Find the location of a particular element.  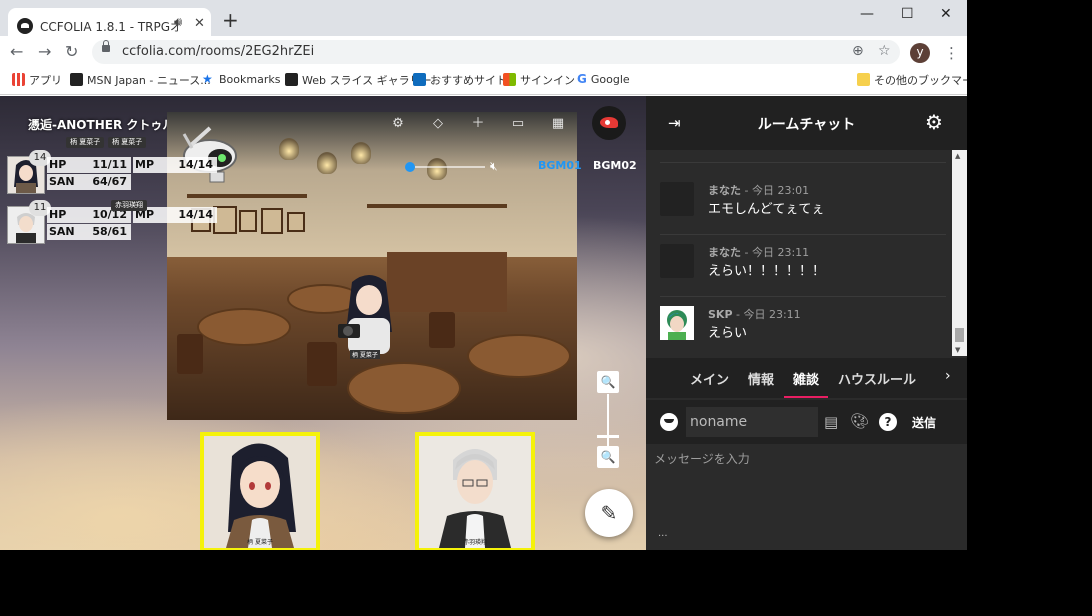

character-standing-portrait: 柄 夏菜子 is located at coordinates (260, 491).